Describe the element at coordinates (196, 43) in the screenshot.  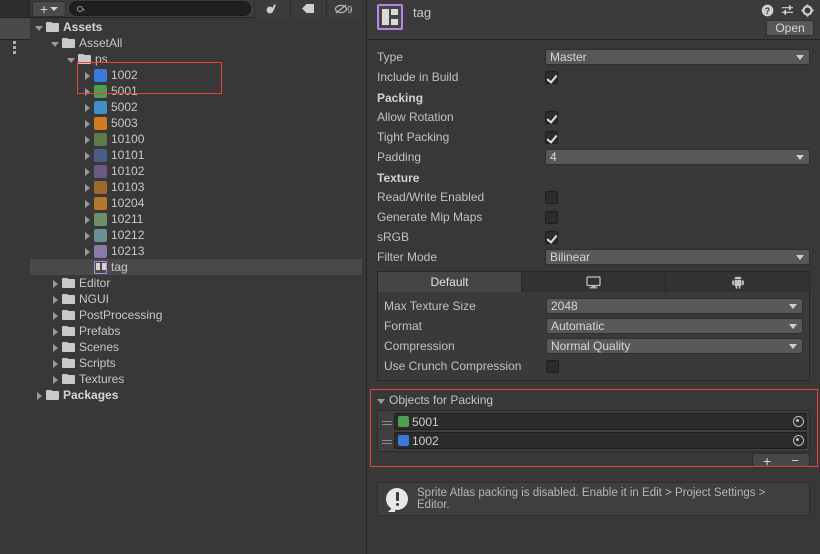
I see `tree-item-assetall: AssetAll` at that location.